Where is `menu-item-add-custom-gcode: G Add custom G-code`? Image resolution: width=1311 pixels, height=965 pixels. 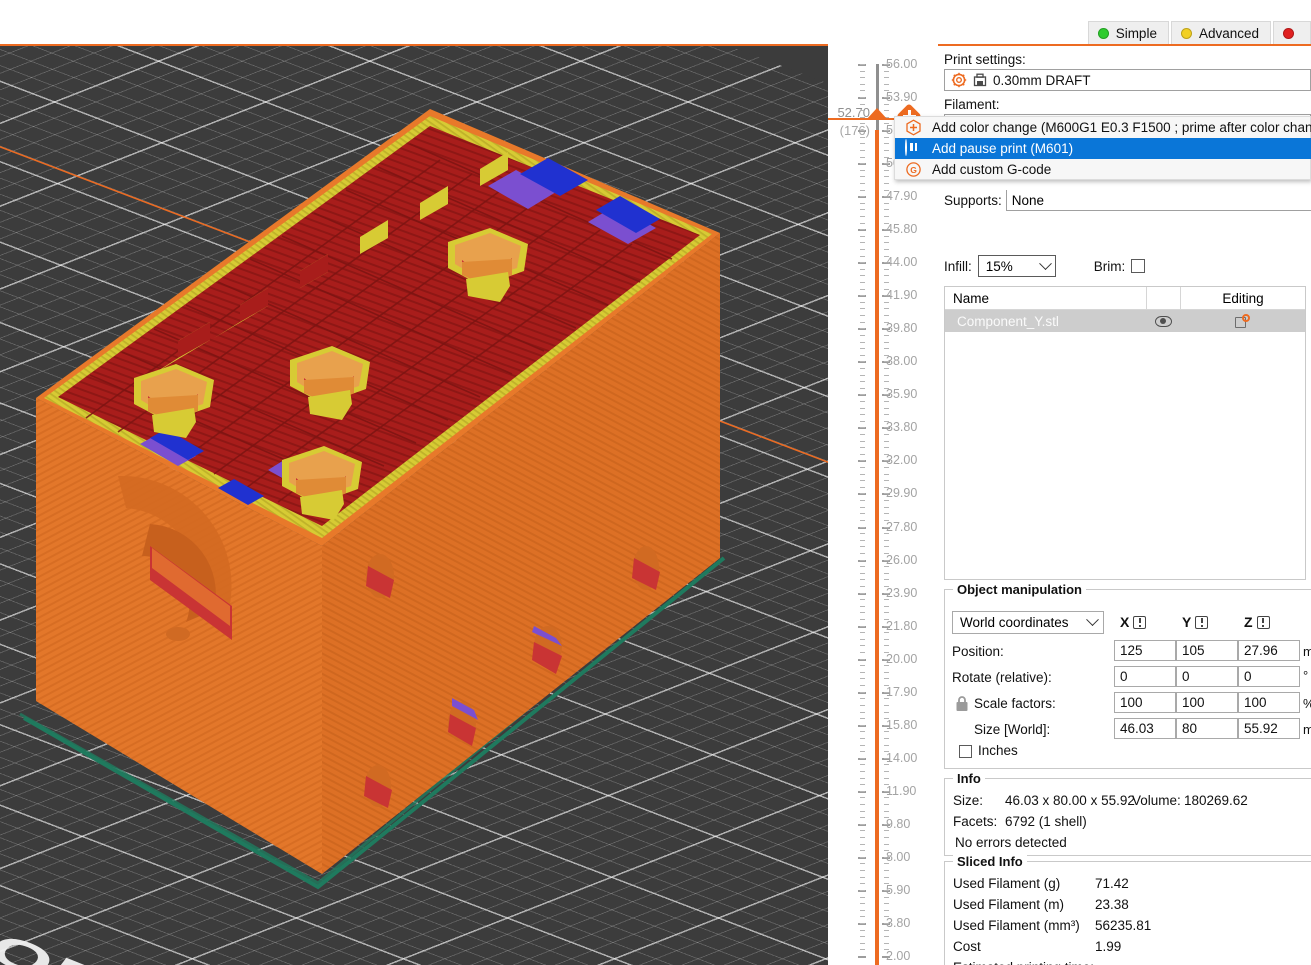
menu-item-add-custom-gcode: G Add custom G-code is located at coordinates (1102, 169).